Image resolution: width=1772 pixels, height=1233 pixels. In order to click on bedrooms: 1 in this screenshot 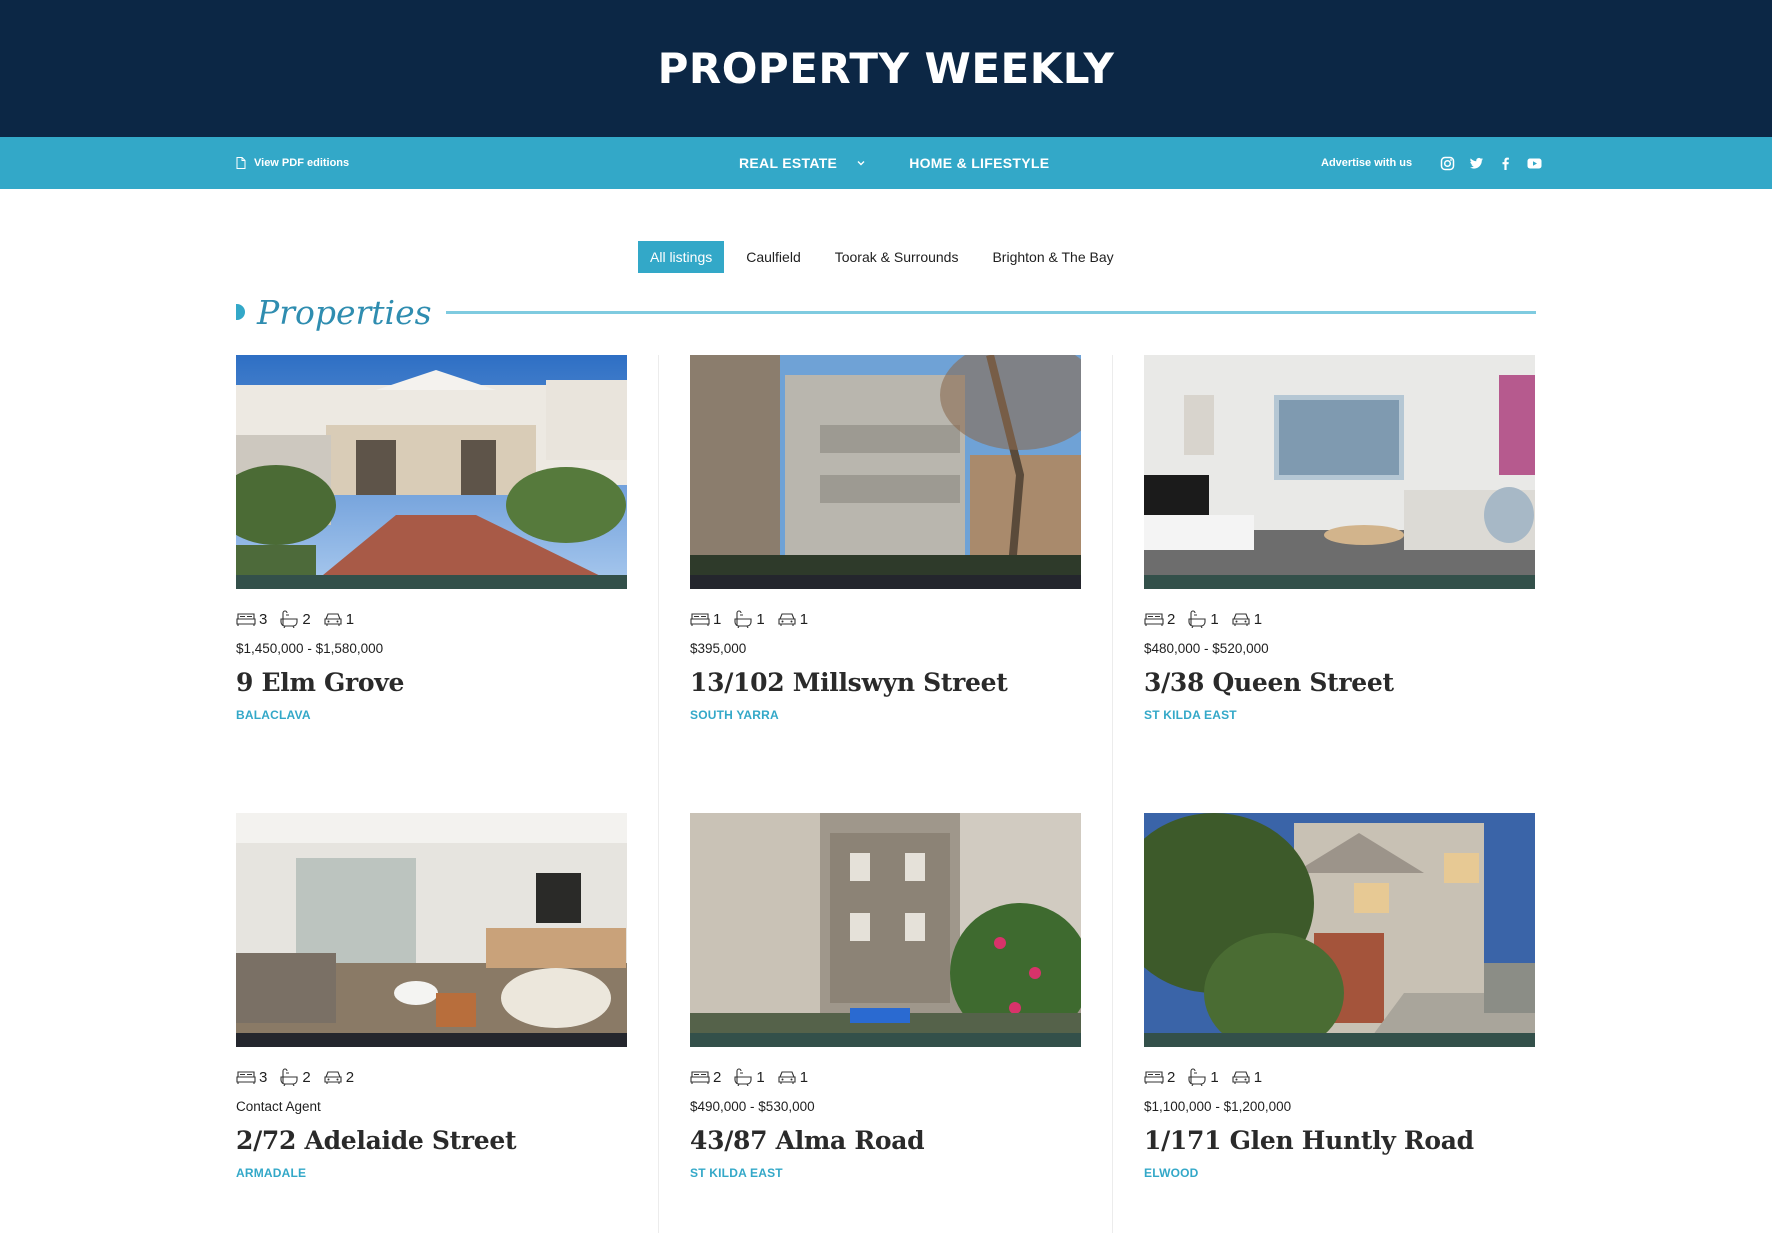, I will do `click(705, 619)`.